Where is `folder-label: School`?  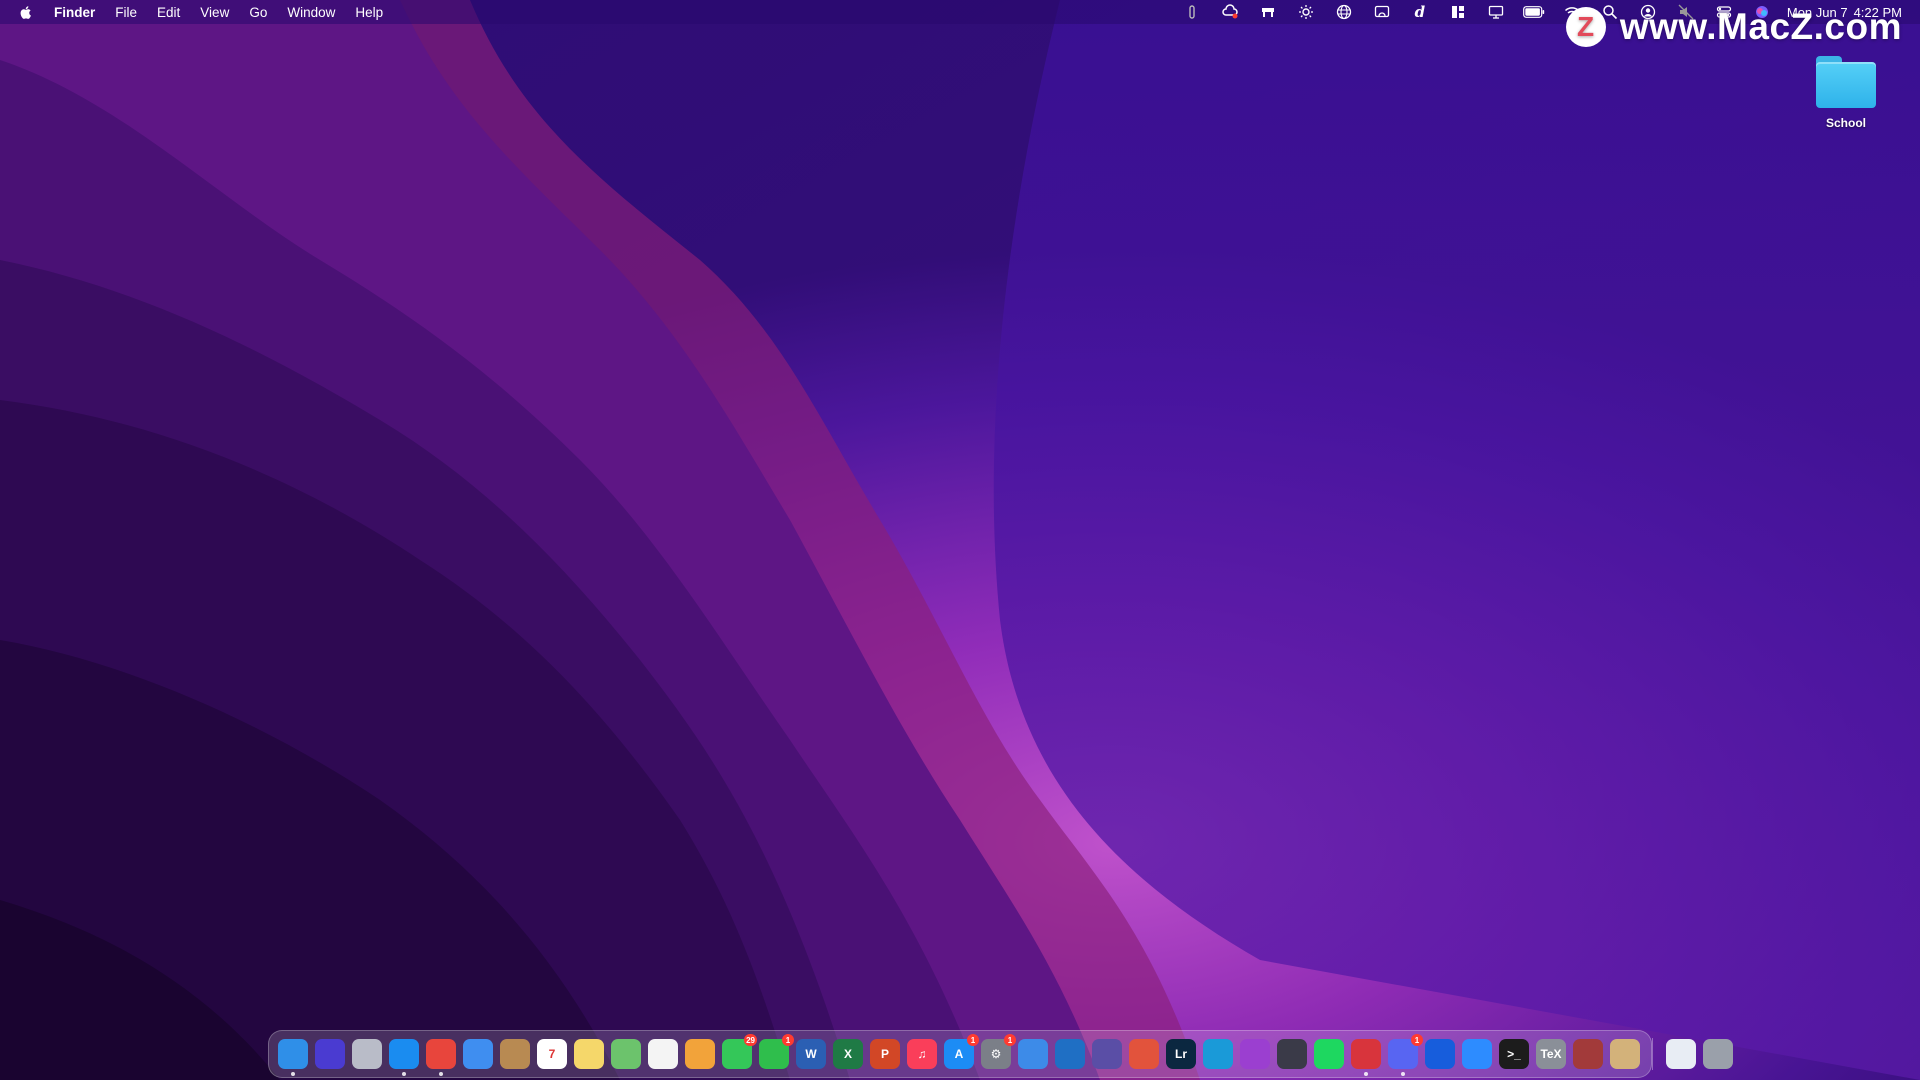 folder-label: School is located at coordinates (1845, 123).